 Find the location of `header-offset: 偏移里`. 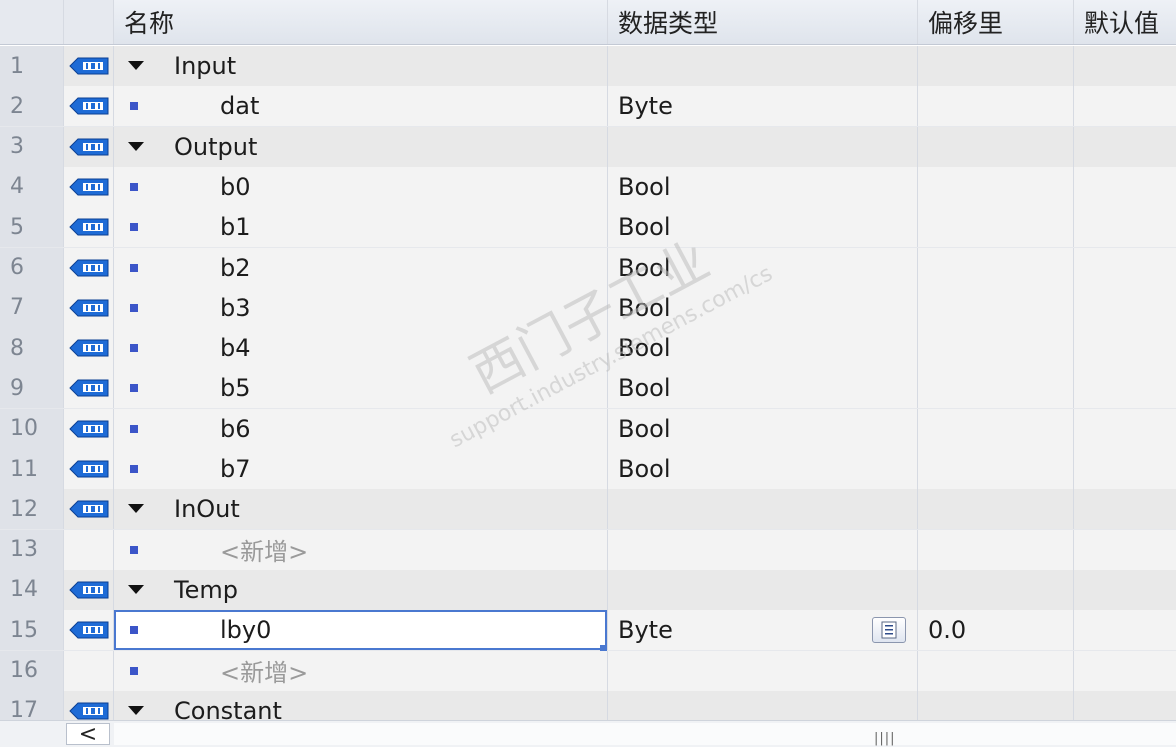

header-offset: 偏移里 is located at coordinates (996, 22).